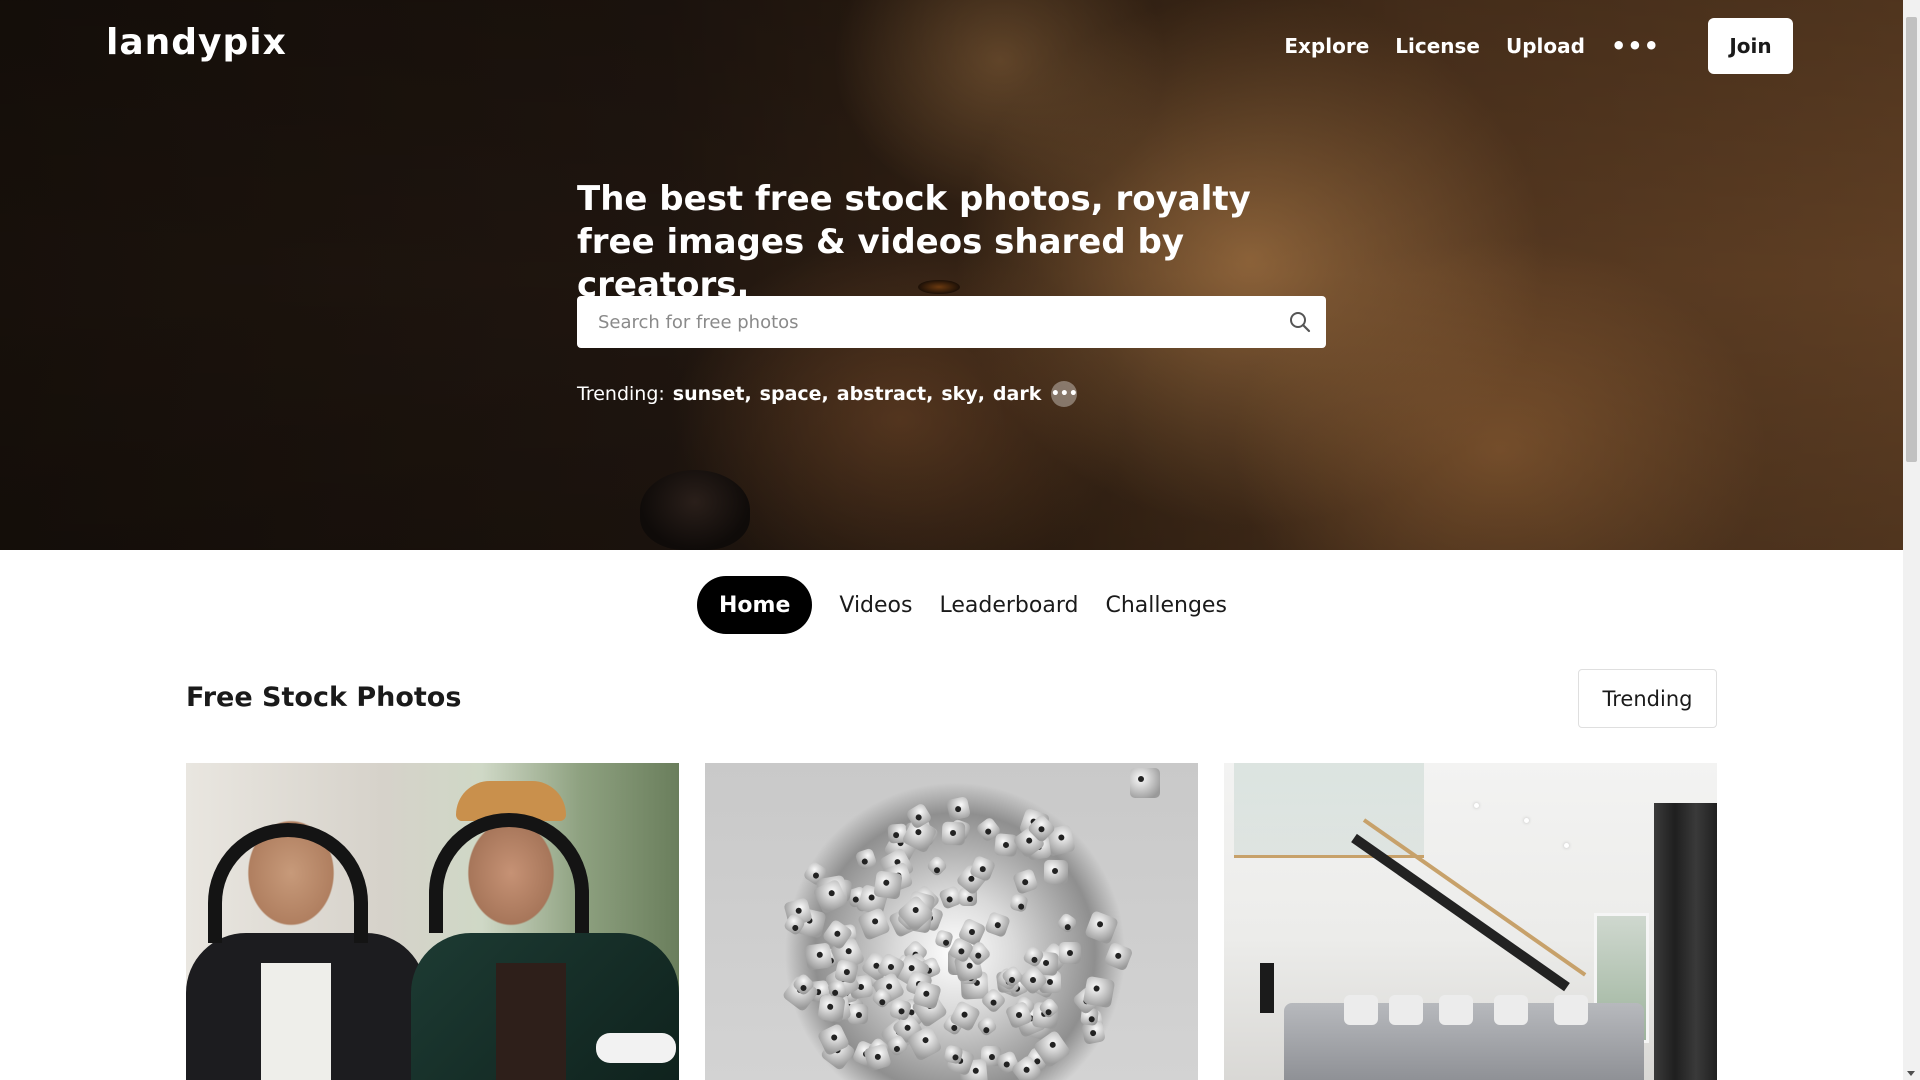 The height and width of the screenshot is (1080, 1920). I want to click on search-input, so click(925, 322).